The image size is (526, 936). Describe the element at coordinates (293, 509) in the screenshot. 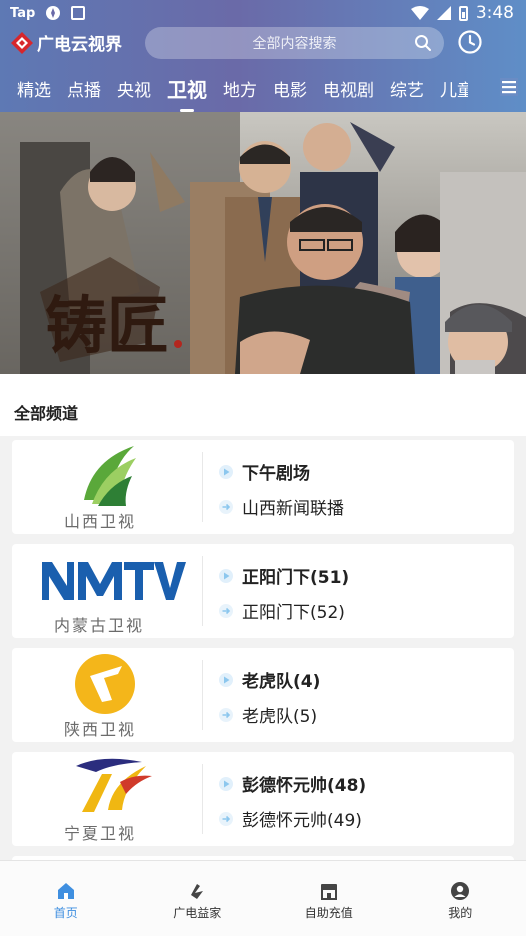

I see `next-program-title: 山西新闻联播` at that location.